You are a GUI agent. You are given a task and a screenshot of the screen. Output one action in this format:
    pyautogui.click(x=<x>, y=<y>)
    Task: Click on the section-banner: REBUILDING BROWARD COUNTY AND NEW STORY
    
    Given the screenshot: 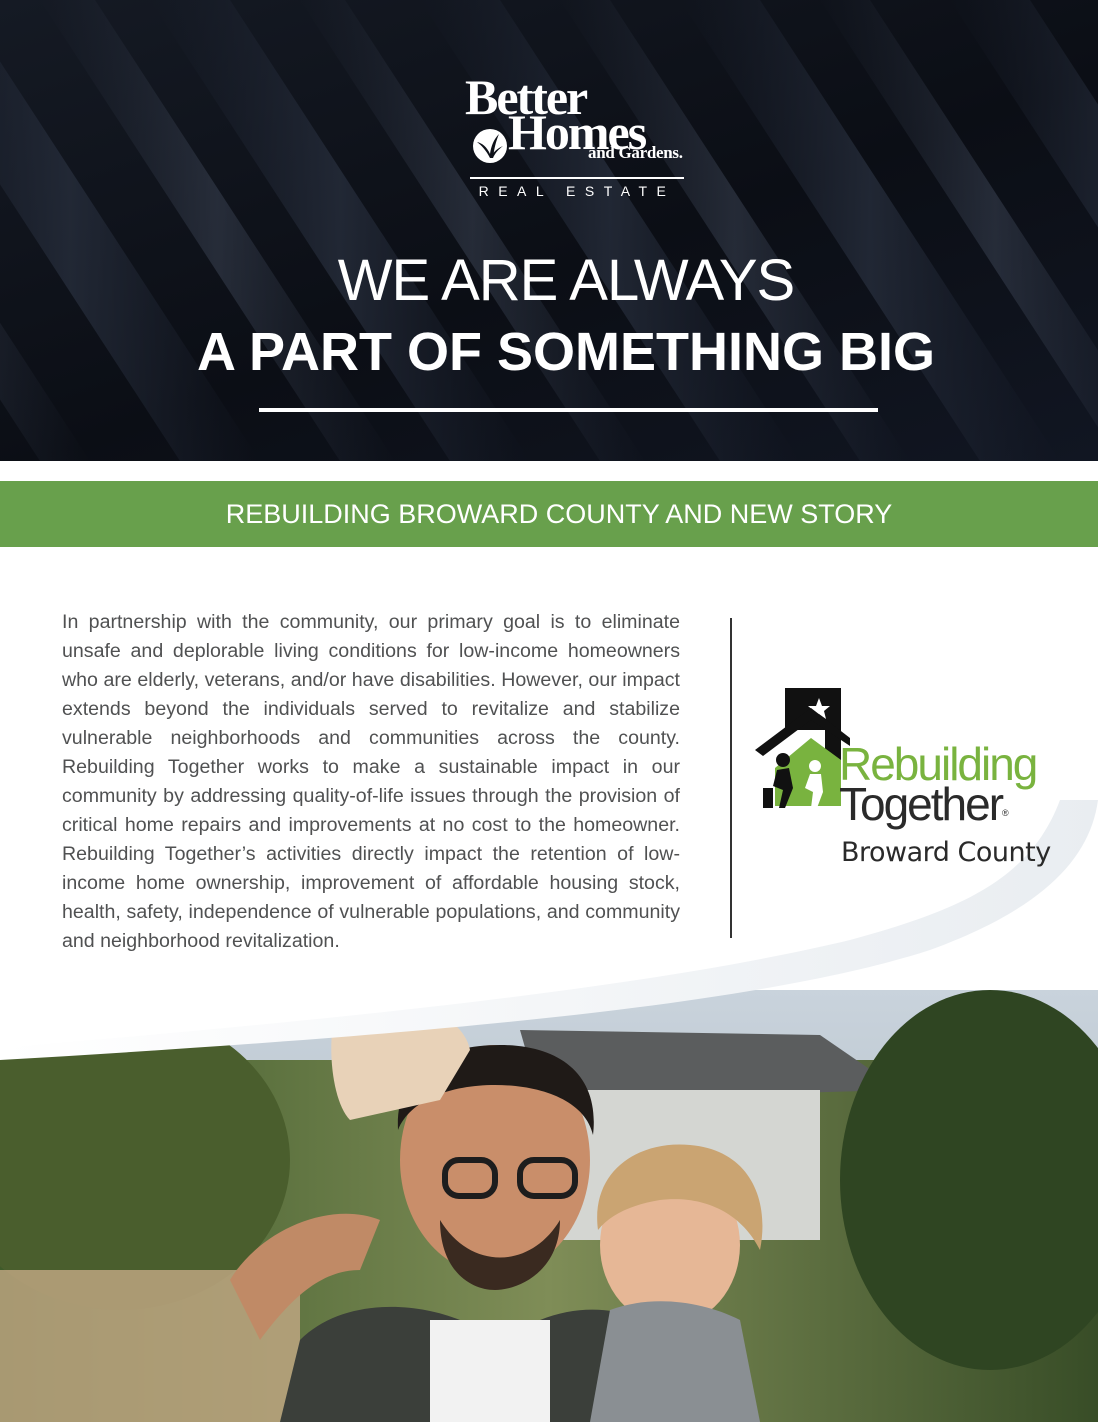 What is the action you would take?
    pyautogui.click(x=549, y=514)
    